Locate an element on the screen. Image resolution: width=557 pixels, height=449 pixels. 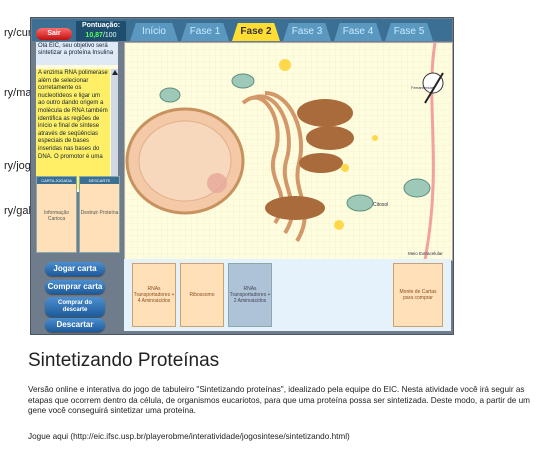
discard-header: DESCARTE is located at coordinates (99, 180).